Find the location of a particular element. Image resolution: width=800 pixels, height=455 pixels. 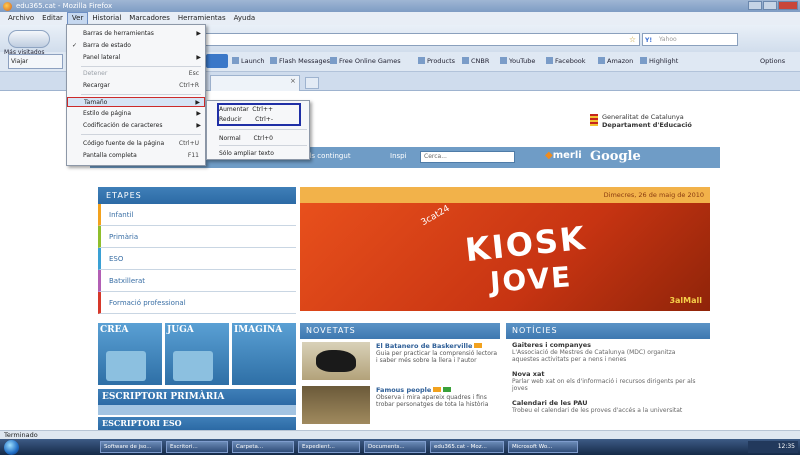

menu-item-fullscreen: Pantalla completa F11 is located at coordinates (136, 156).